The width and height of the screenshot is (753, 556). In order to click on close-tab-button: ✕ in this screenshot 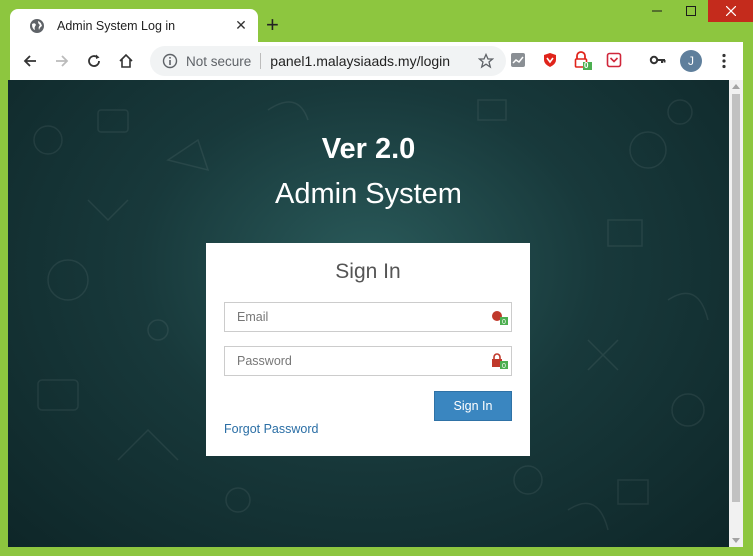, I will do `click(241, 25)`.